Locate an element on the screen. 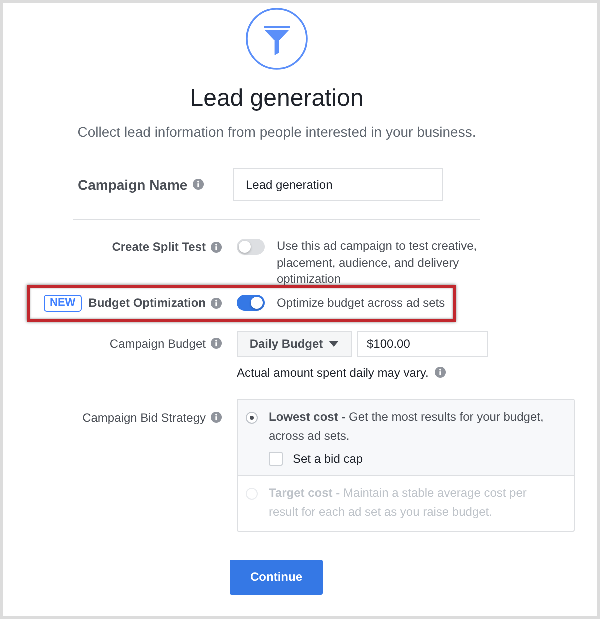  field-label: Create Split Test is located at coordinates (159, 247).